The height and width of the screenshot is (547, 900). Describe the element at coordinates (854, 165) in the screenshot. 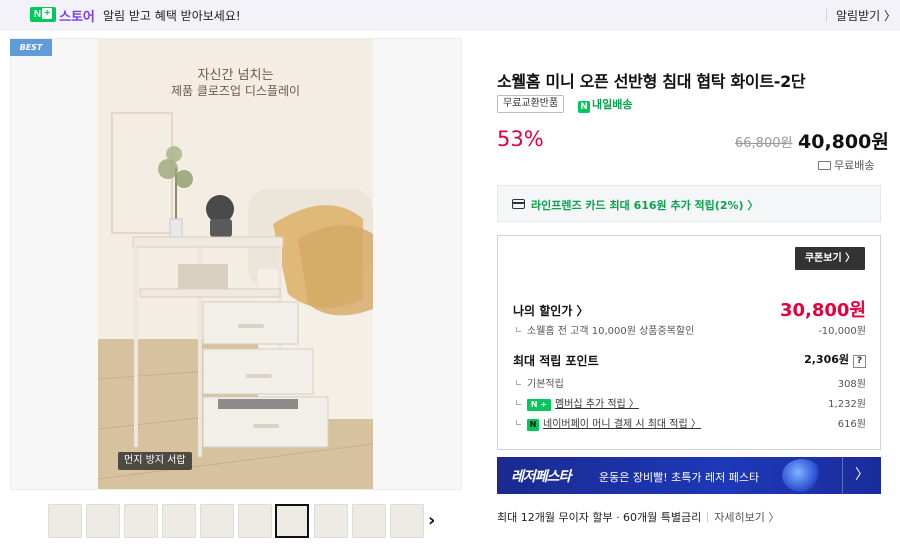

I see `shipping-label: 무료배송` at that location.